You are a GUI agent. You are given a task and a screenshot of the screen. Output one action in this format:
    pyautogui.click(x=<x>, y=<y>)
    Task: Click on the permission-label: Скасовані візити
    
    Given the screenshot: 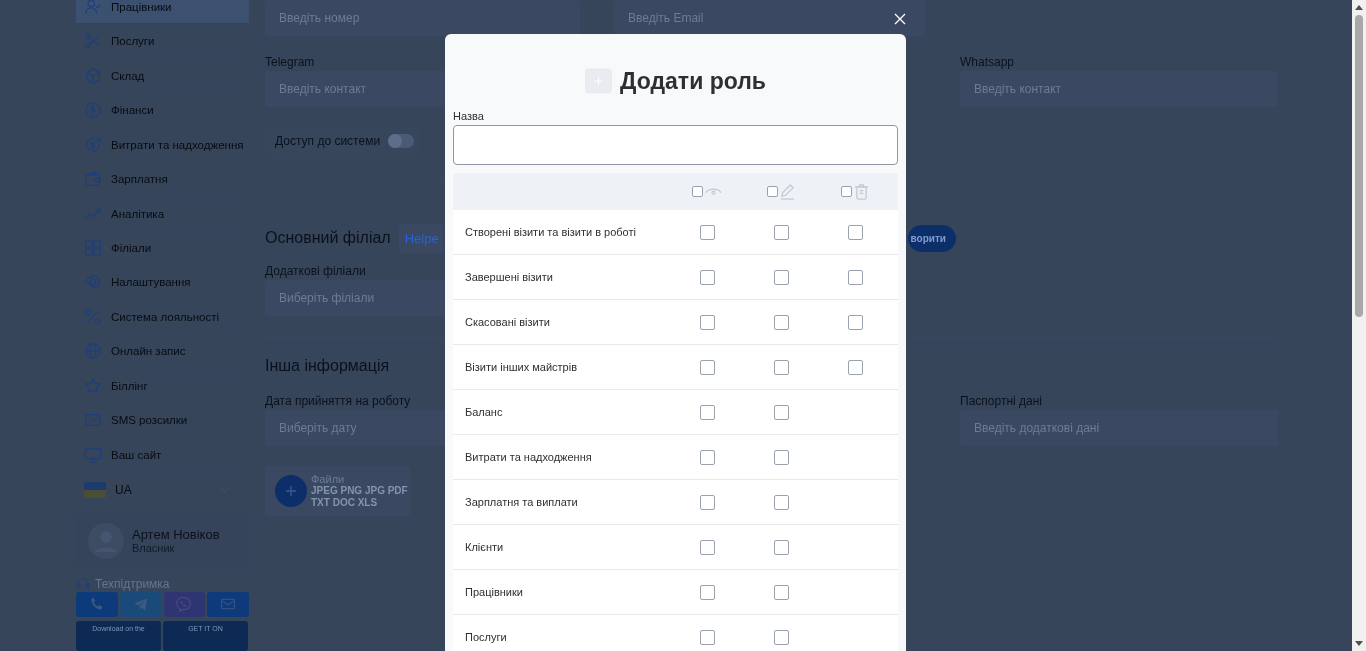 What is the action you would take?
    pyautogui.click(x=507, y=322)
    